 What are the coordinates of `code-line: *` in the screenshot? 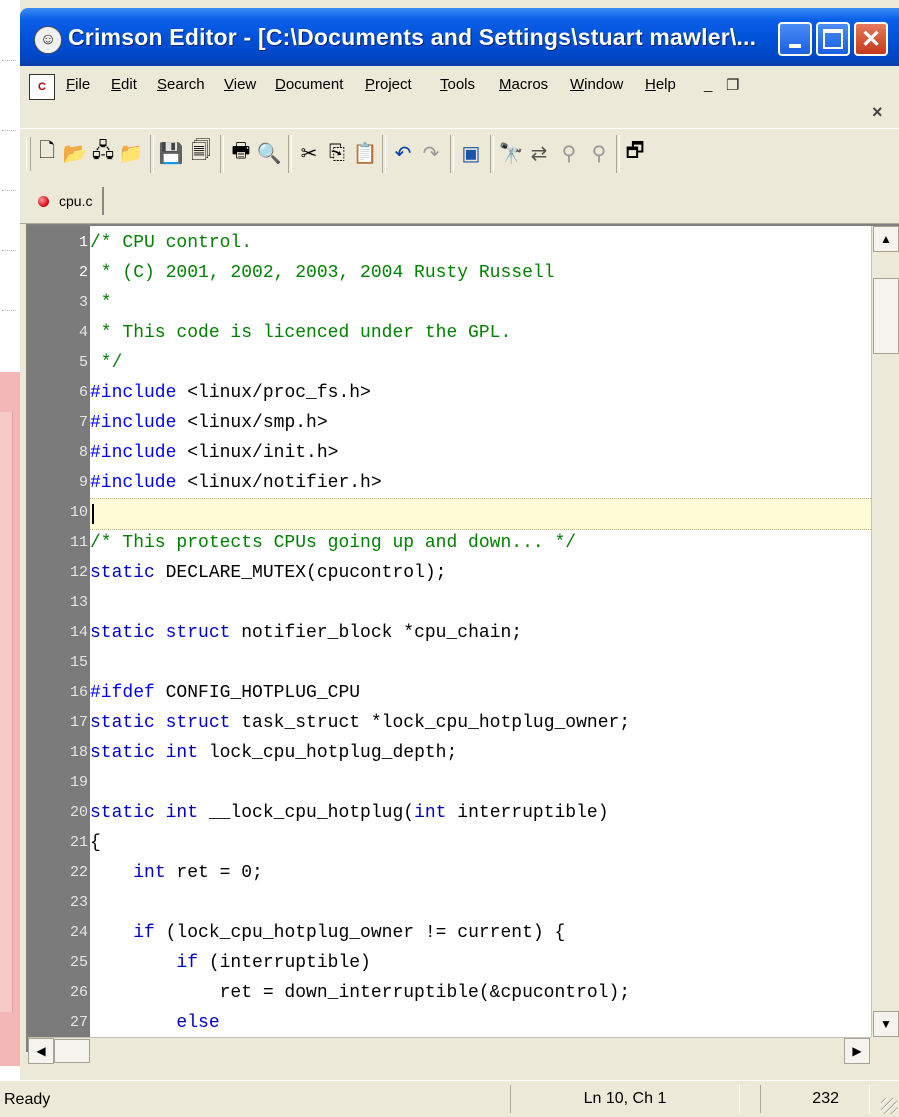 It's located at (480, 303).